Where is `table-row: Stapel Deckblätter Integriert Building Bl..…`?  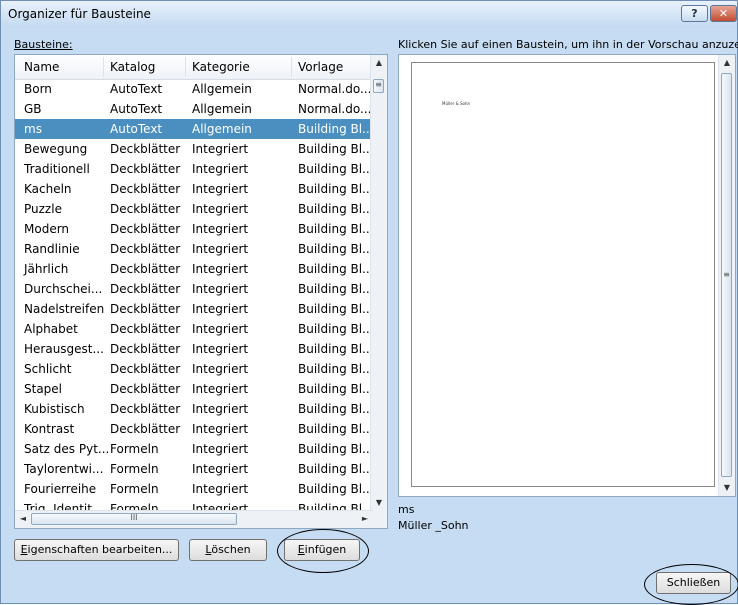
table-row: Stapel Deckblätter Integriert Building Bl..… is located at coordinates (194, 389).